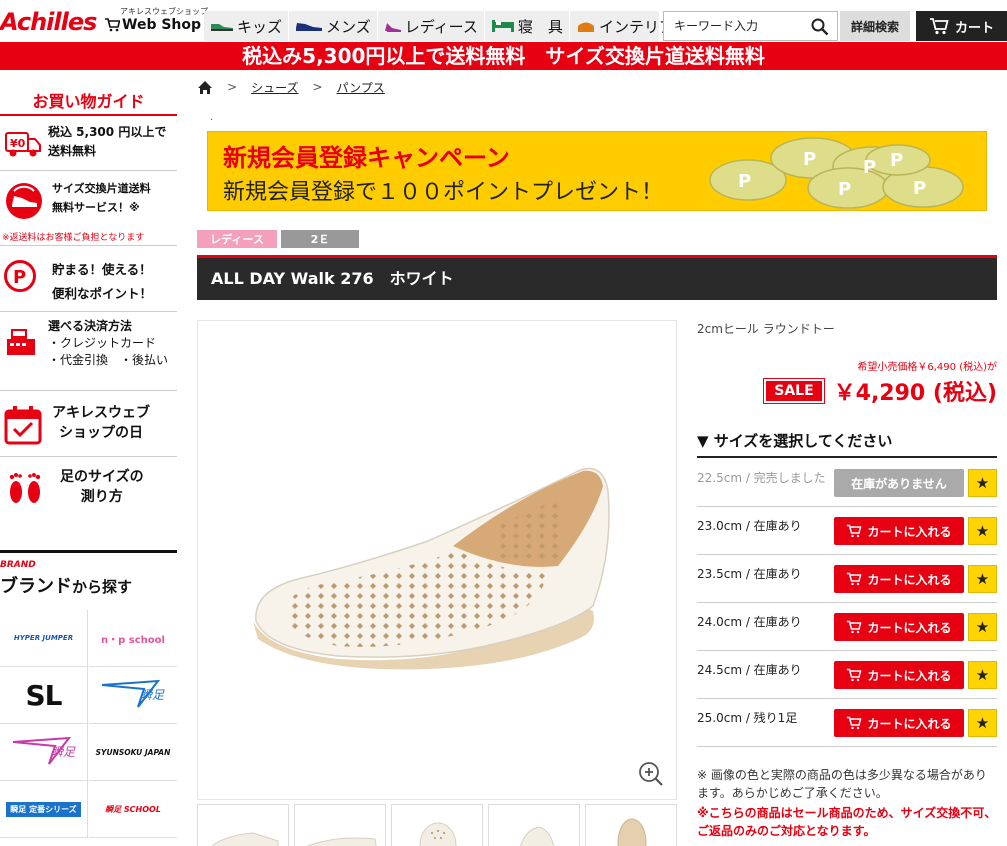  What do you see at coordinates (108, 360) in the screenshot?
I see `payment-line3: ・代金引換 ・後払い` at bounding box center [108, 360].